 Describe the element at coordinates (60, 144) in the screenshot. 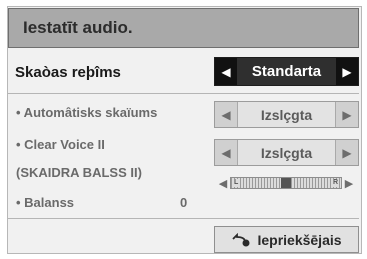

I see `clear-voice-label: • Clear Voice II` at that location.